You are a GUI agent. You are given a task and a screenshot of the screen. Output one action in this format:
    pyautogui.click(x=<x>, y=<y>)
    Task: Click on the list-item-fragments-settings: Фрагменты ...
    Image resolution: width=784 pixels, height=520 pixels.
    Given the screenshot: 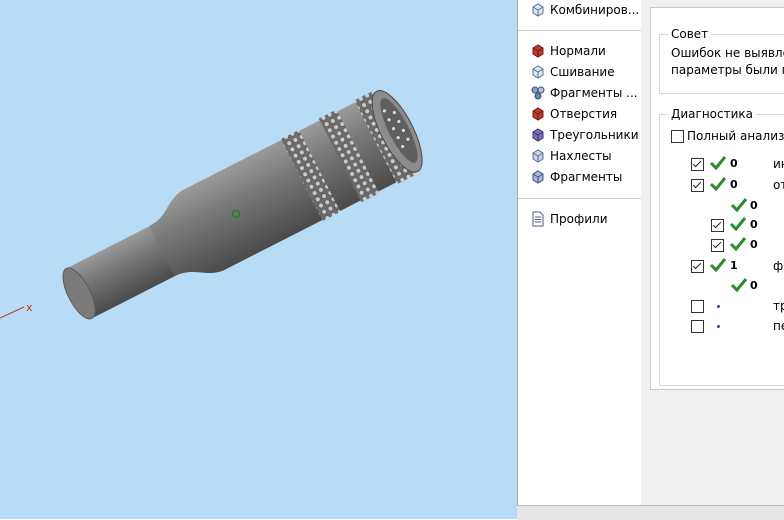 What is the action you would take?
    pyautogui.click(x=584, y=93)
    